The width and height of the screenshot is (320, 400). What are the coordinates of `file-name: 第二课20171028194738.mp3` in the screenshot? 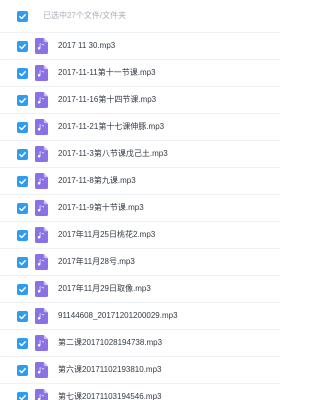 It's located at (110, 342).